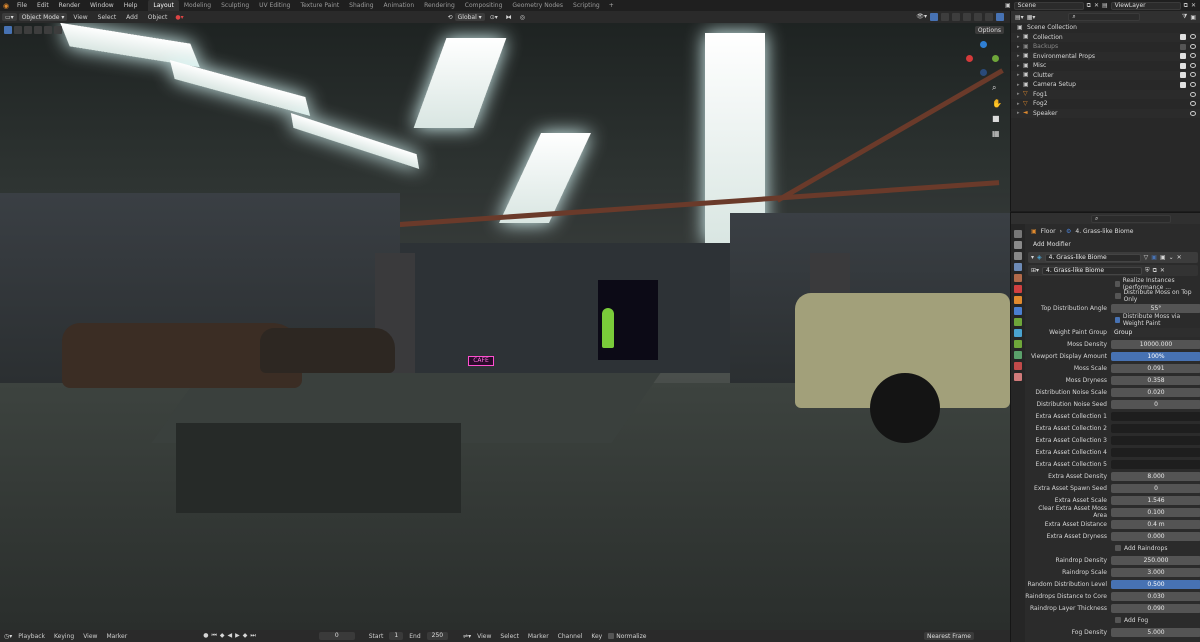 The image size is (1200, 642). What do you see at coordinates (1018, 289) in the screenshot?
I see `world-tab-icon` at bounding box center [1018, 289].